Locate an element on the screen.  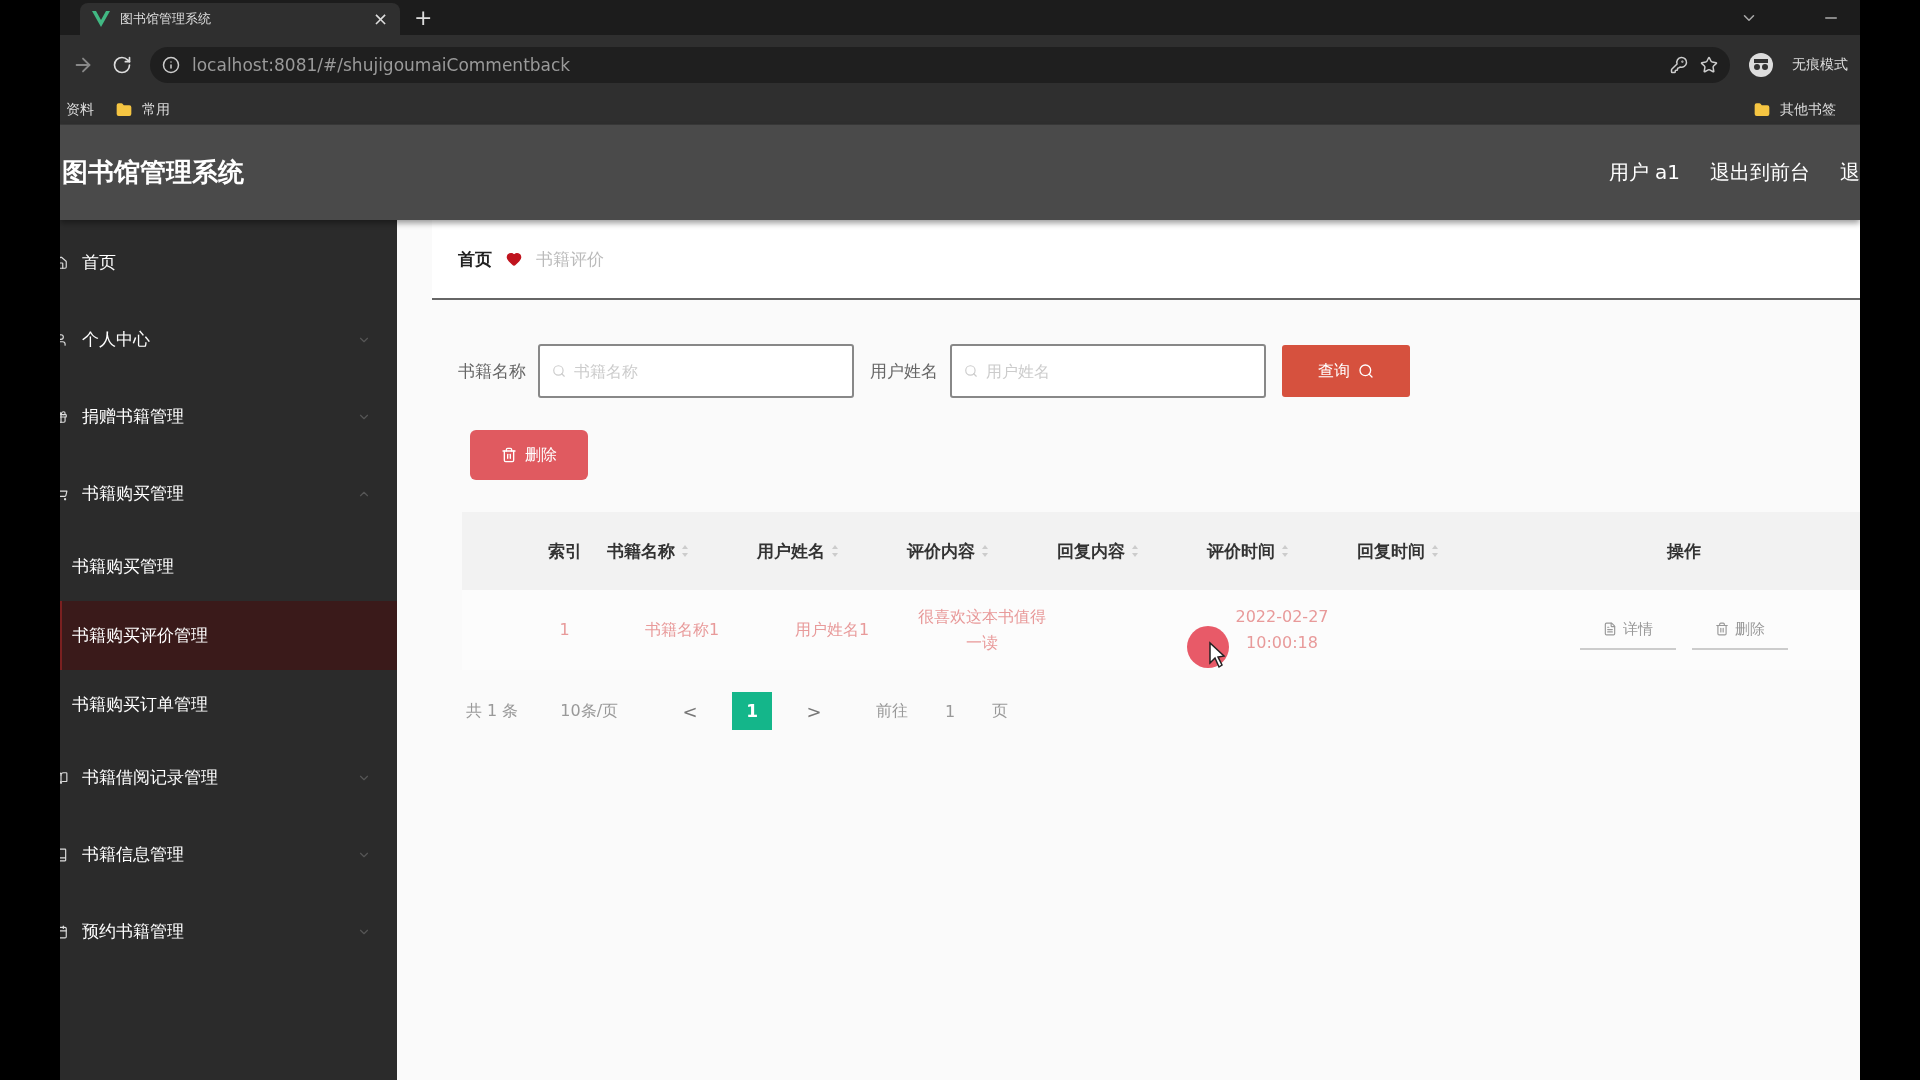
column-header: 用户姓名 is located at coordinates (791, 551).